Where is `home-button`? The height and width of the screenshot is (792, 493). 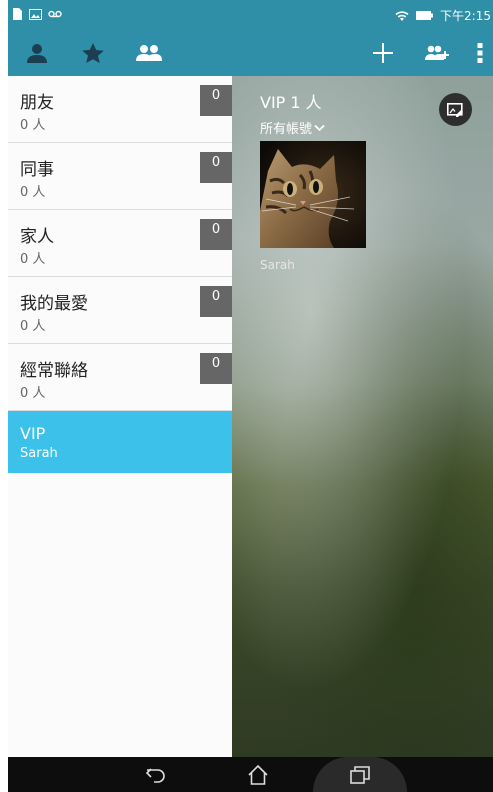 home-button is located at coordinates (258, 774).